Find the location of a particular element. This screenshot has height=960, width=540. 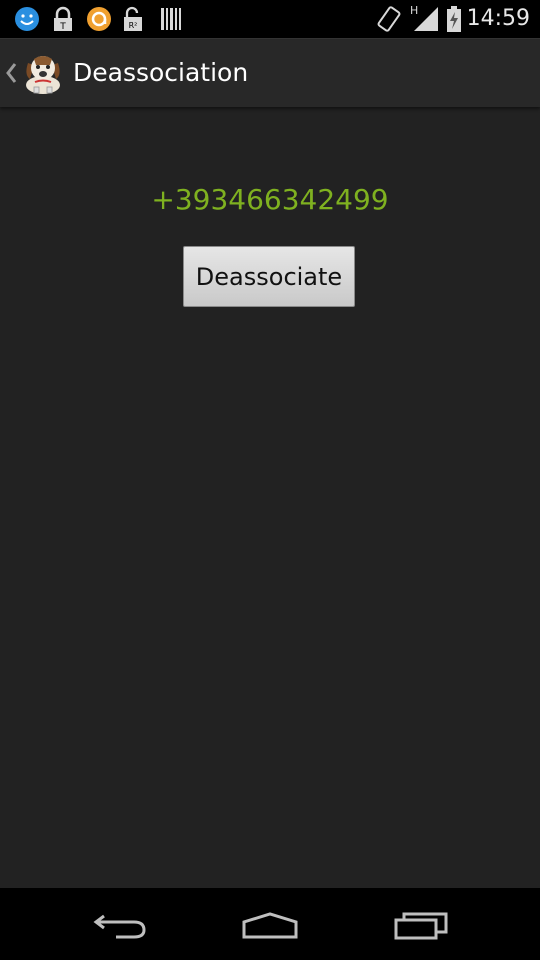

battery-charging-icon is located at coordinates (454, 19).